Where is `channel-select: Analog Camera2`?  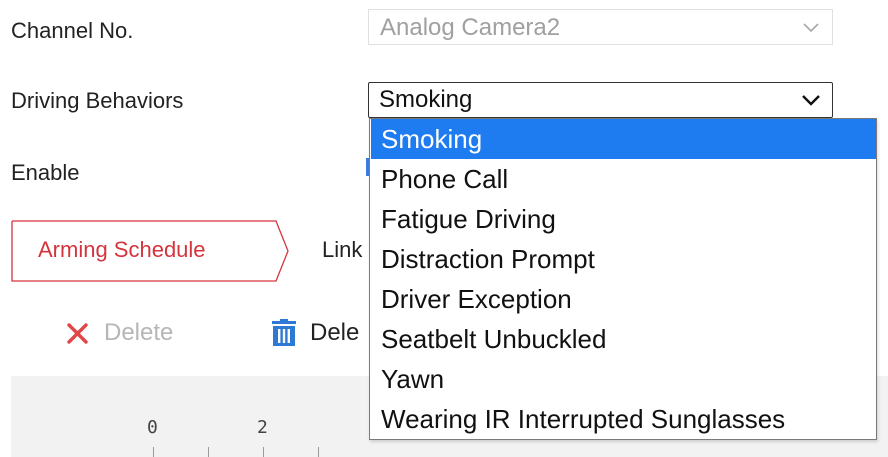
channel-select: Analog Camera2 is located at coordinates (600, 27).